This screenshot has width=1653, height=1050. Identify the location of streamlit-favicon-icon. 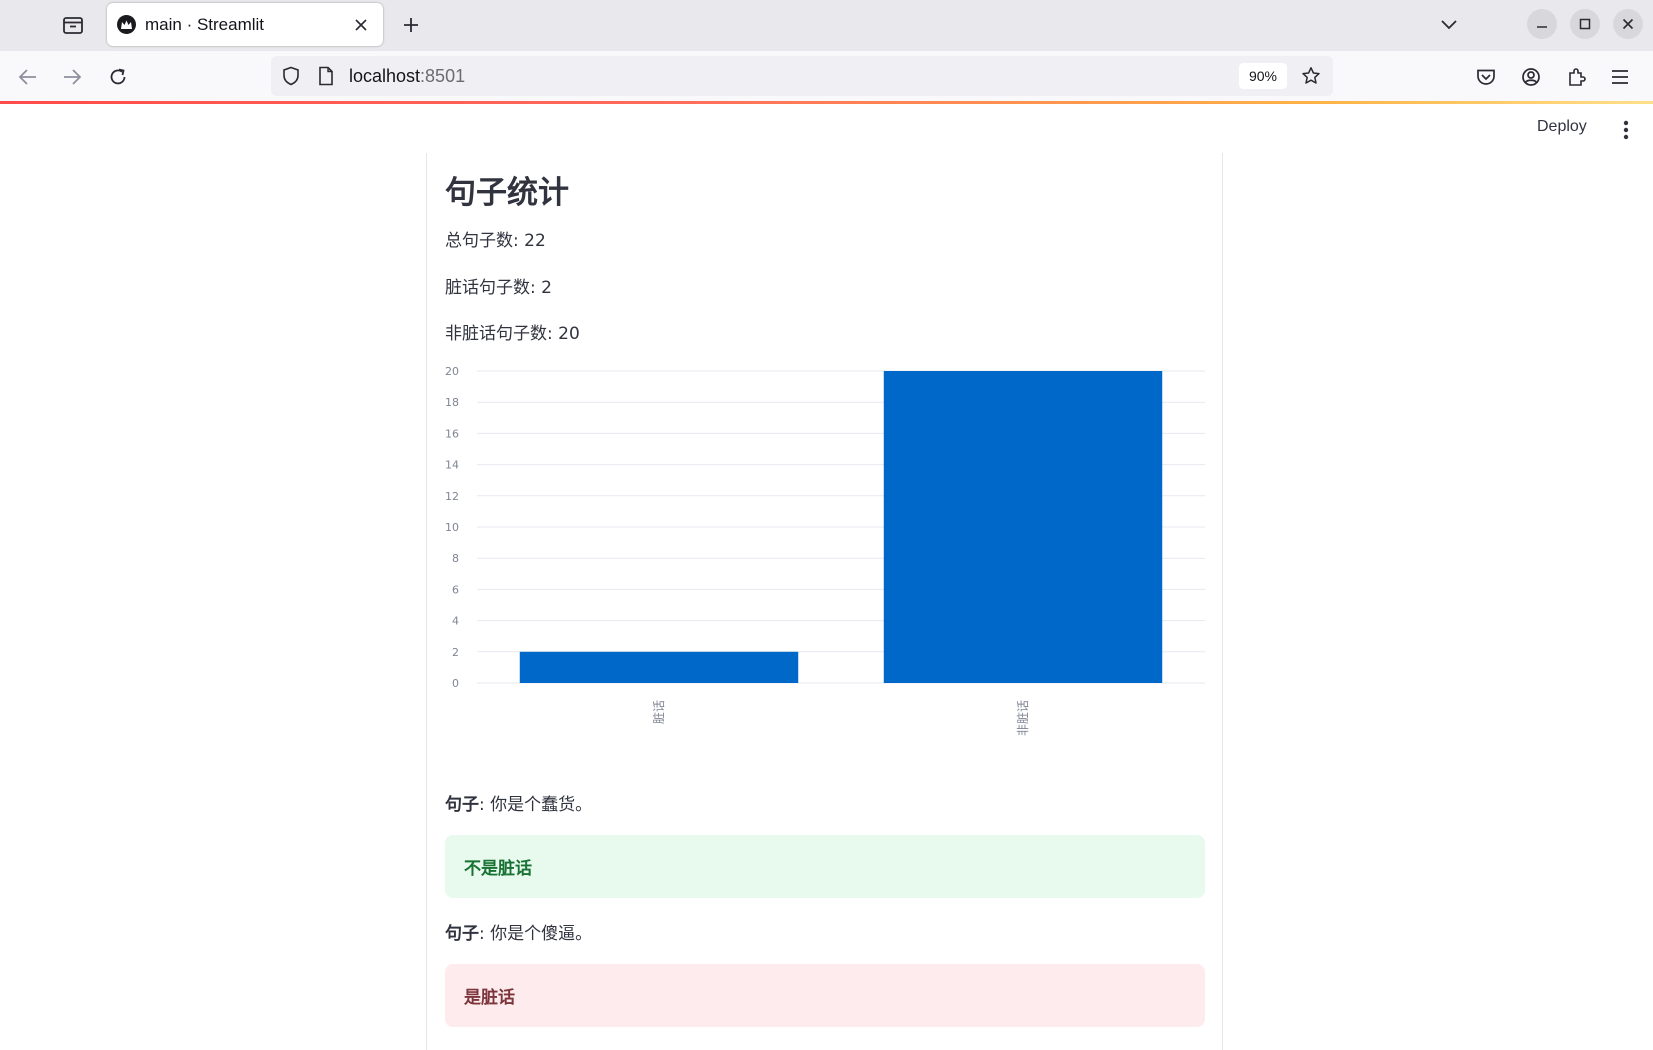
(126, 24).